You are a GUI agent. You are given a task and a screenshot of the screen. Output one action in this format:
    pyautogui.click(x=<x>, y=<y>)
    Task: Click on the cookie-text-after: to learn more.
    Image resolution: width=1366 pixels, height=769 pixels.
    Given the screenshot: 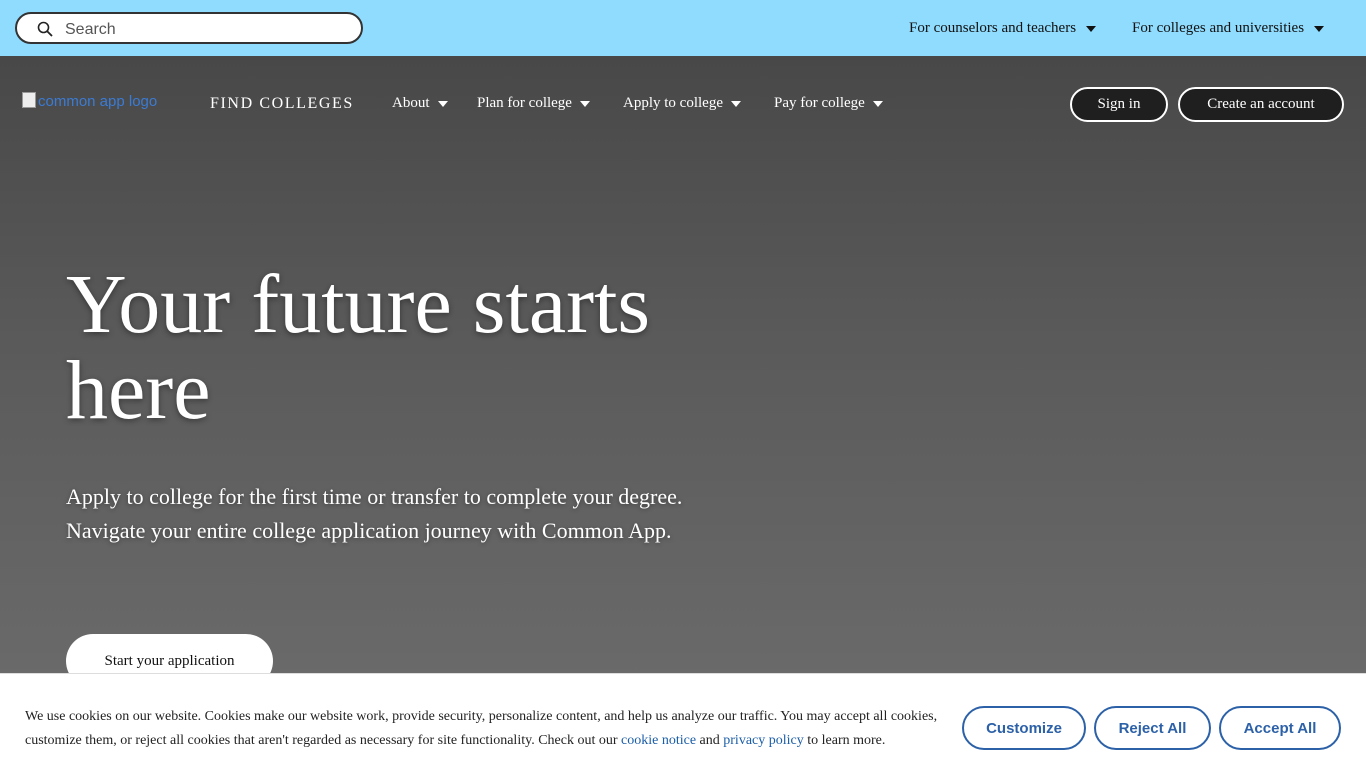 What is the action you would take?
    pyautogui.click(x=844, y=740)
    